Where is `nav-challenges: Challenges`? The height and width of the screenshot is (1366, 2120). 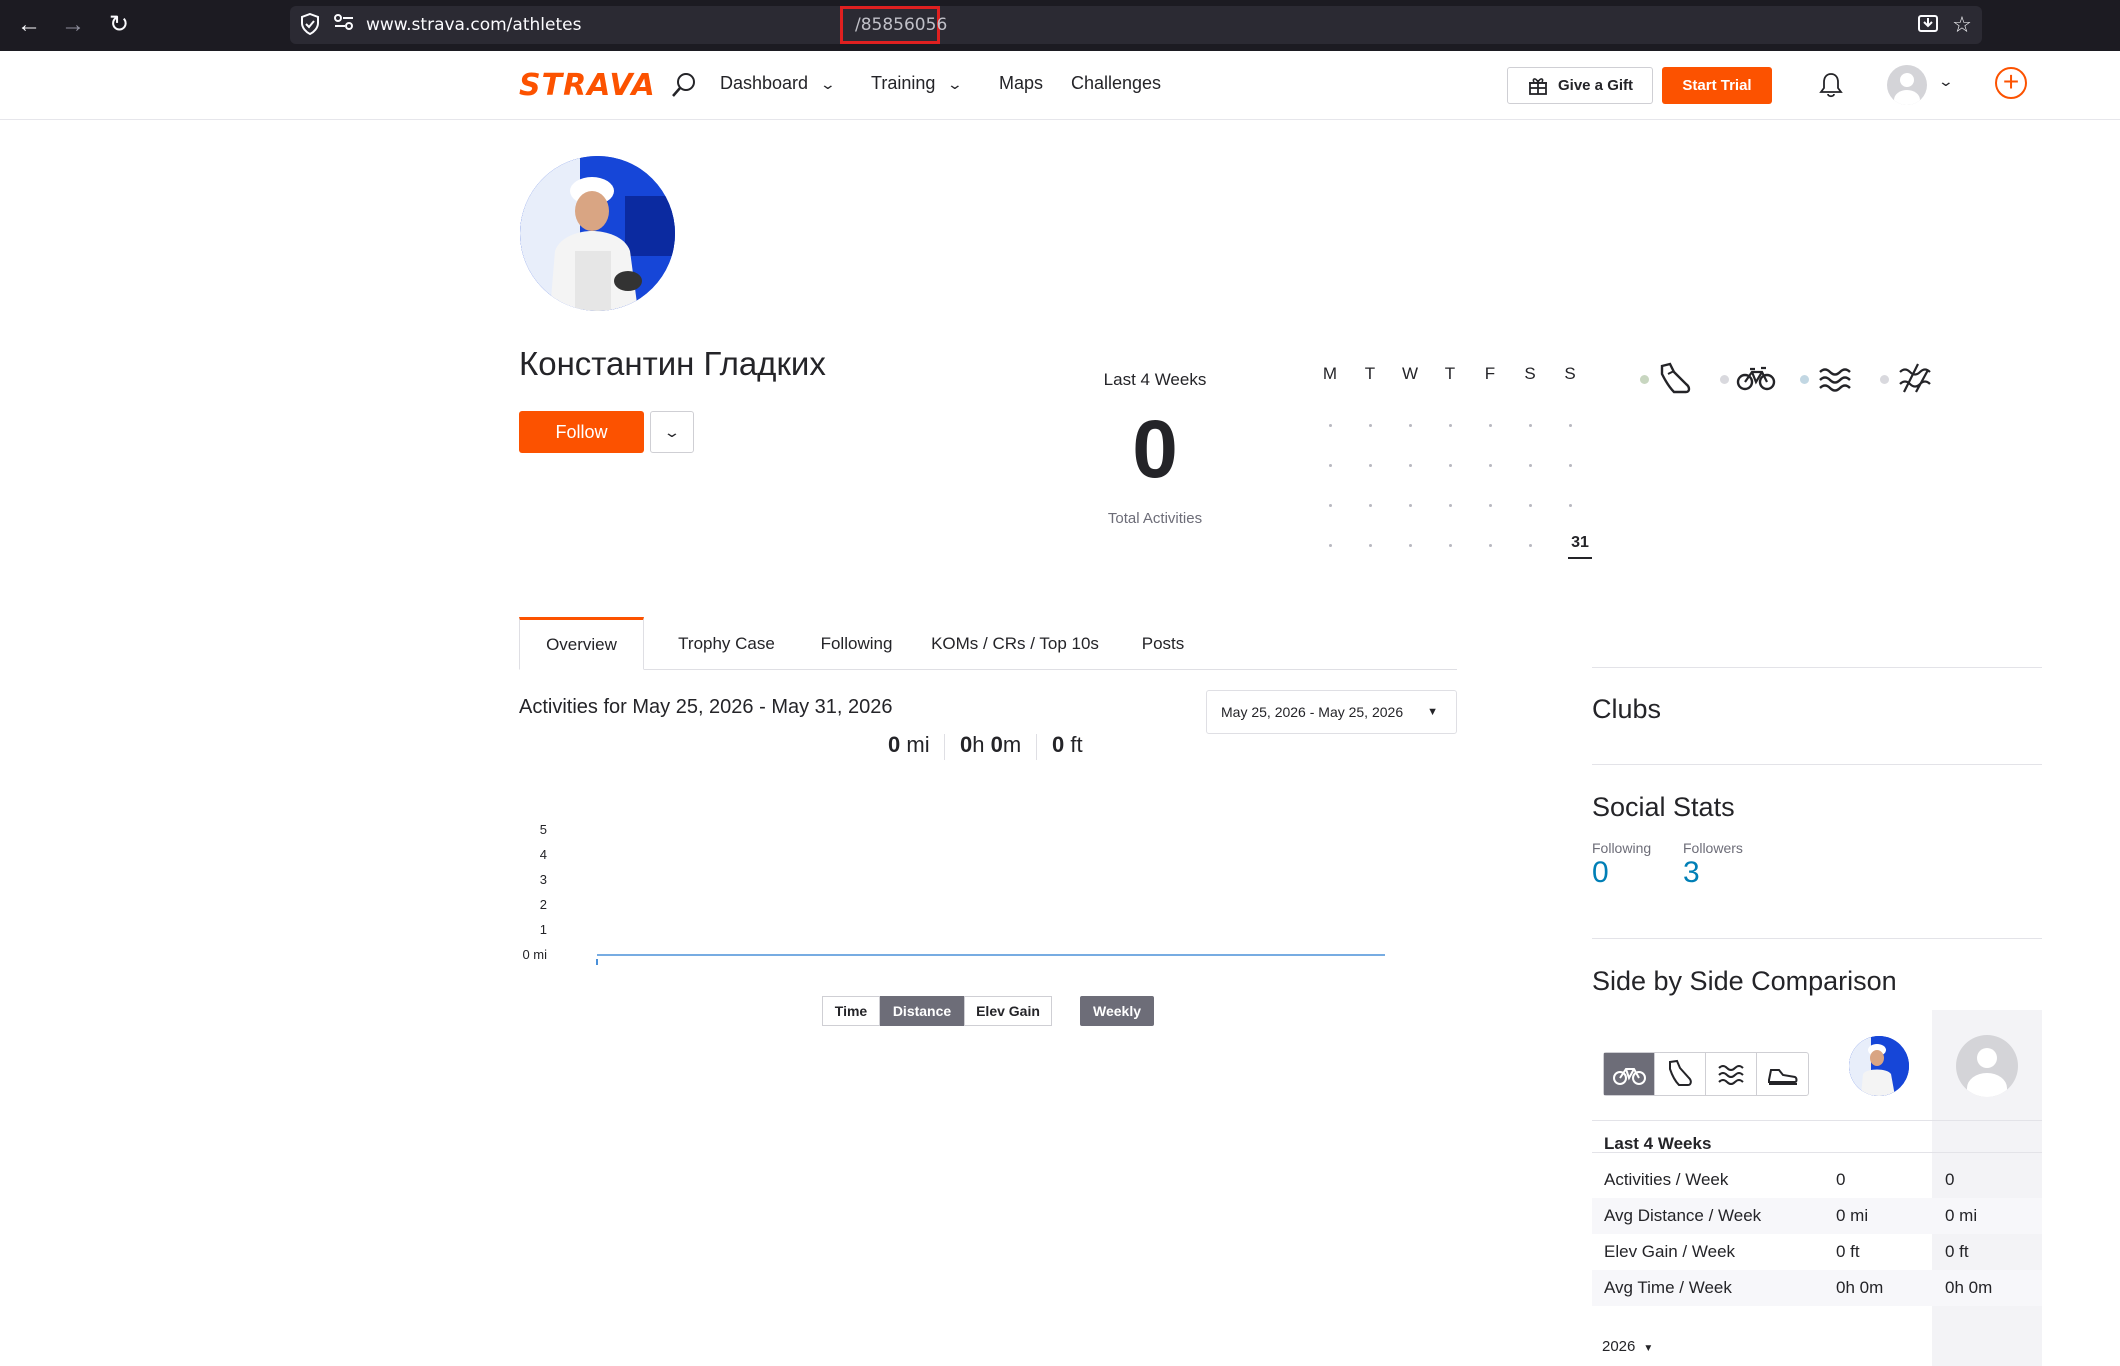 nav-challenges: Challenges is located at coordinates (1116, 83).